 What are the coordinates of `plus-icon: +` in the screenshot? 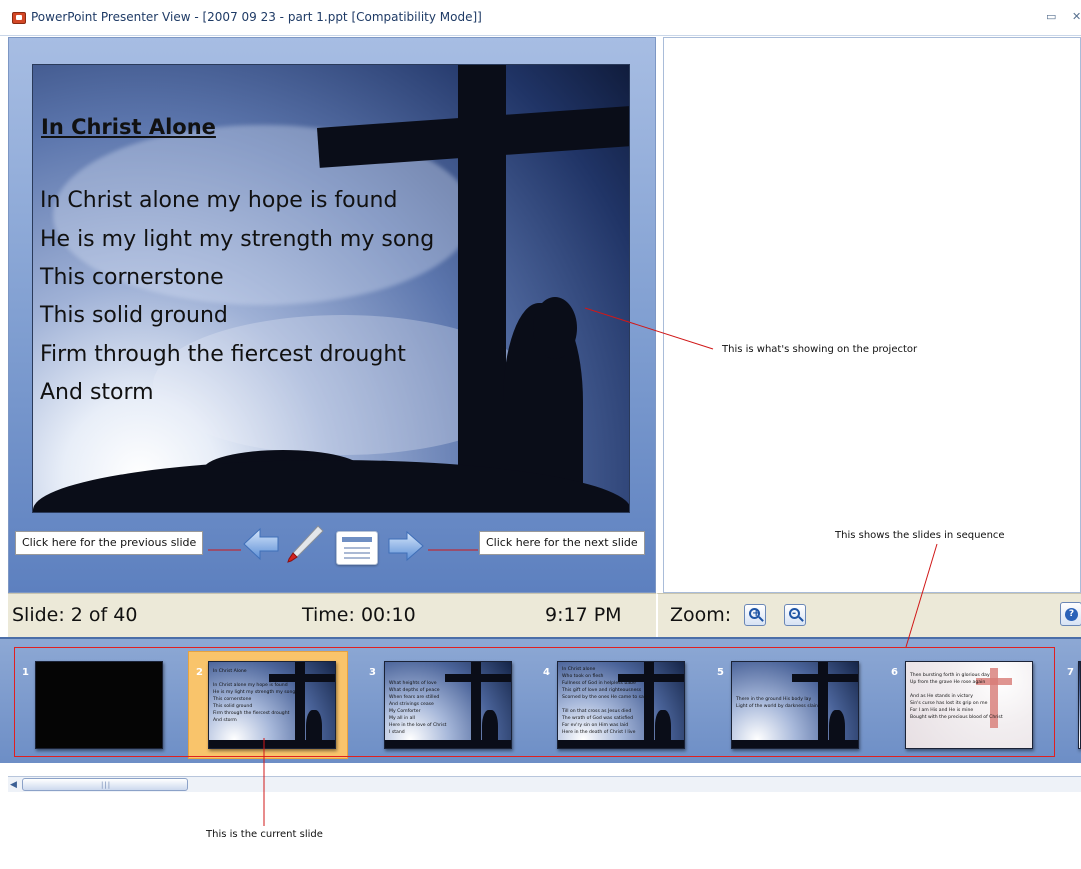 It's located at (756, 613).